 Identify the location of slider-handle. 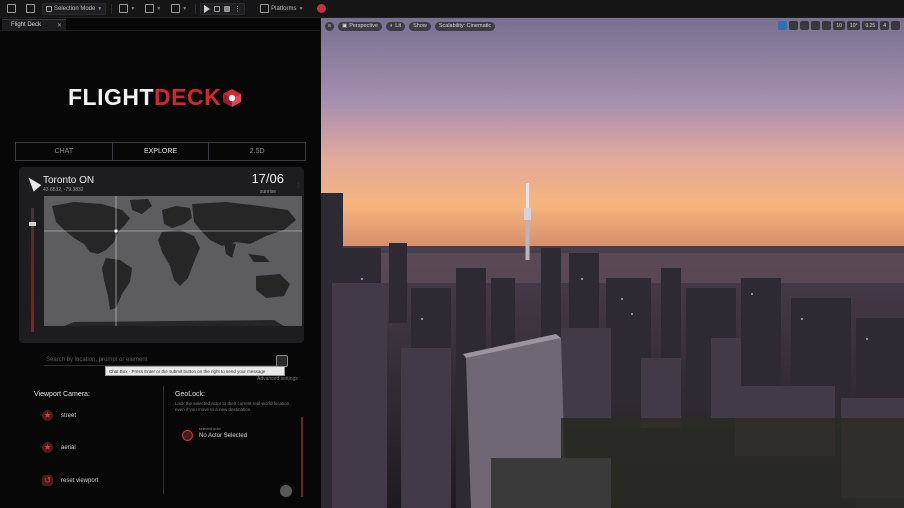
(32, 224).